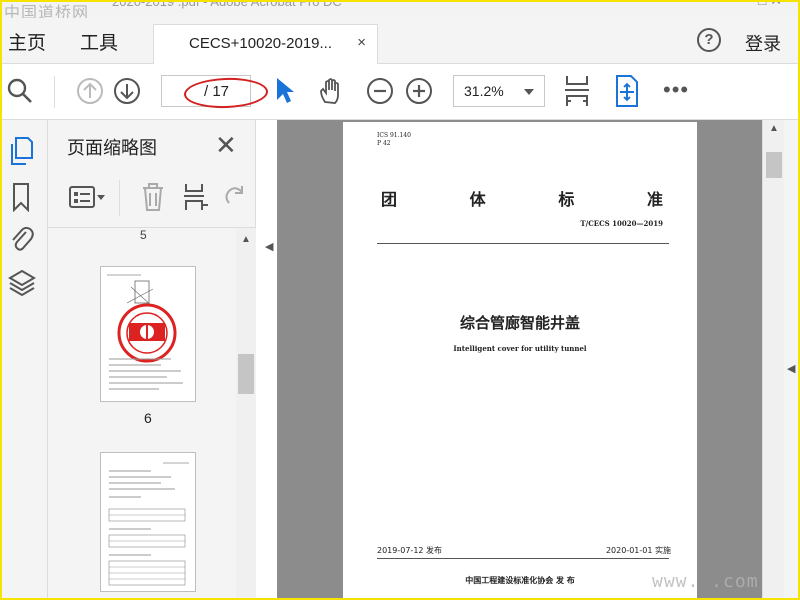  Describe the element at coordinates (389, 199) in the screenshot. I see `heading-char: 团` at that location.